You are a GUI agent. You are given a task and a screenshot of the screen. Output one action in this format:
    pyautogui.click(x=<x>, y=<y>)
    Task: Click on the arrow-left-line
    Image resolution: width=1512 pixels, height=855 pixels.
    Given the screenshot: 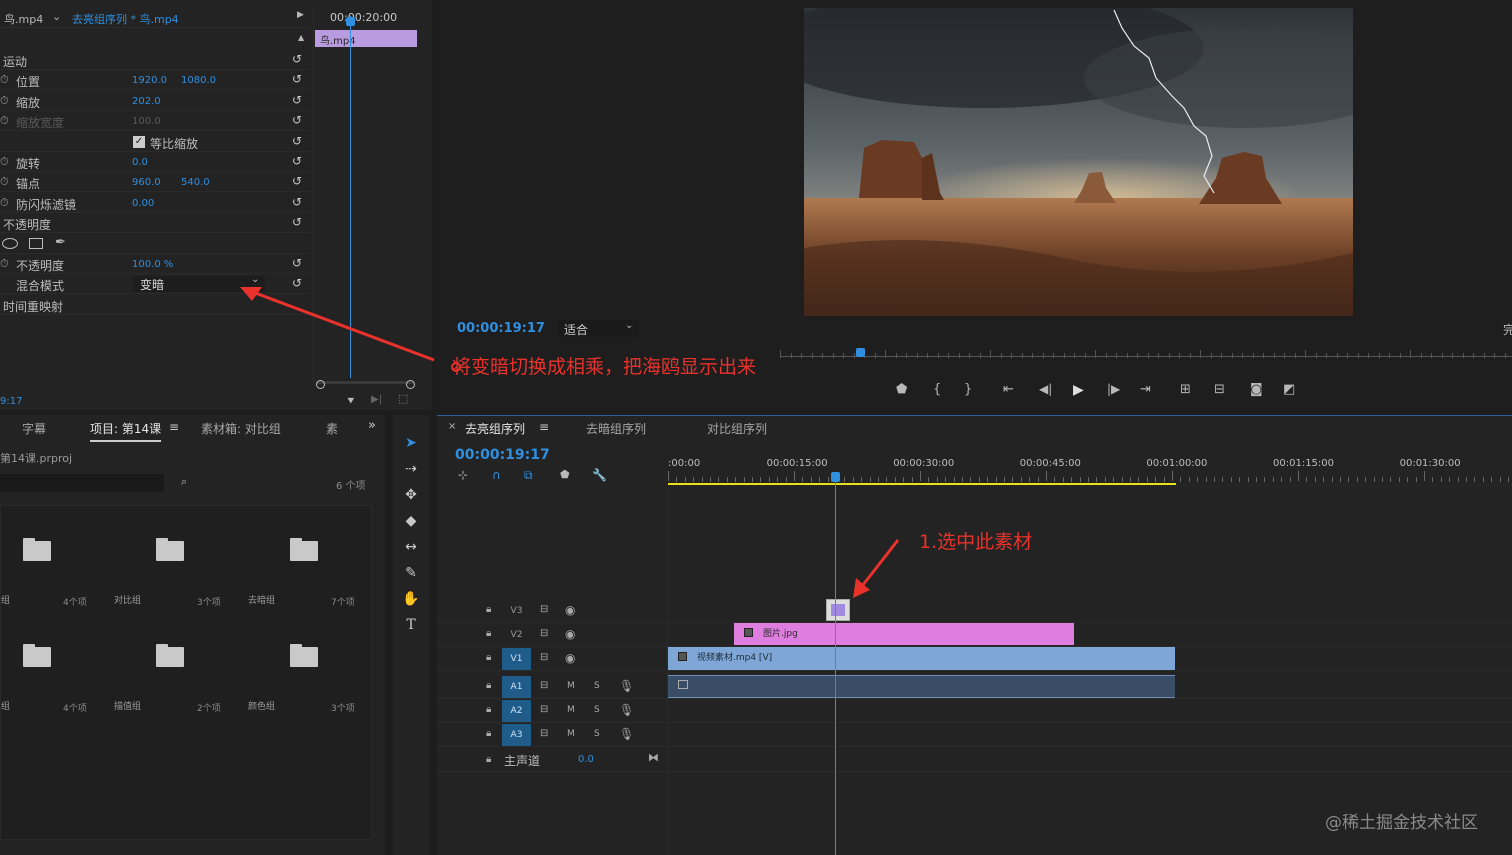 What is the action you would take?
    pyautogui.click(x=342, y=325)
    